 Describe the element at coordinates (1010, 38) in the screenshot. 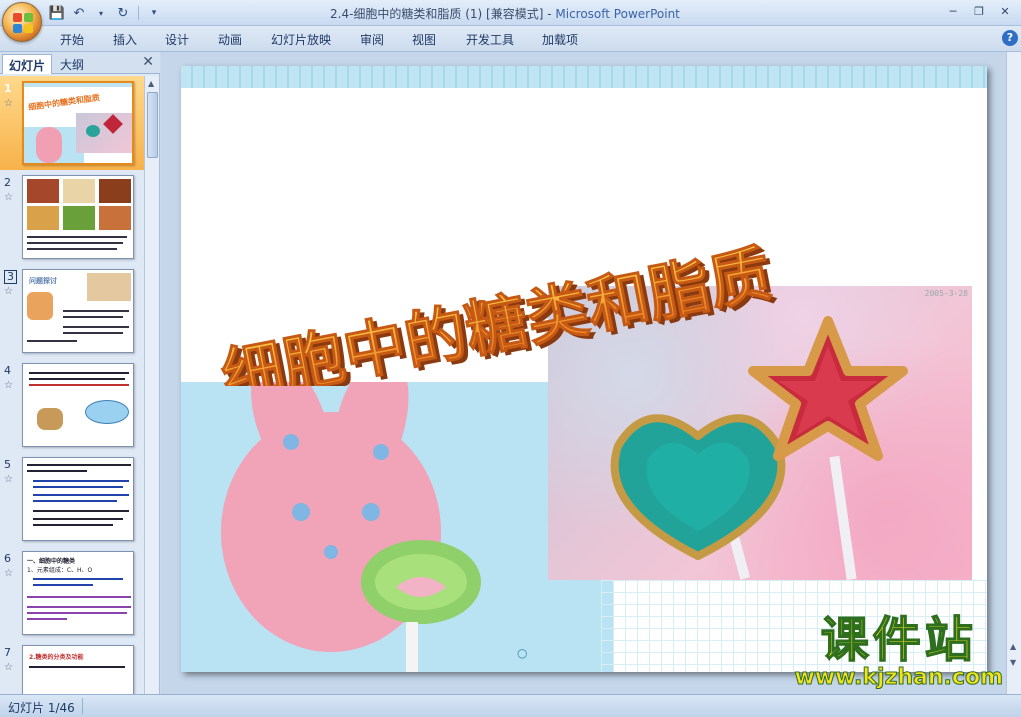

I see `help-icon: ?` at that location.